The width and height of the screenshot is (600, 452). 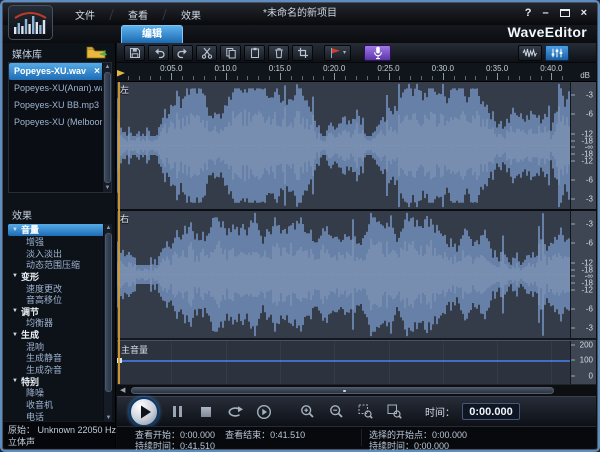 What do you see at coordinates (206, 412) in the screenshot?
I see `stop-button` at bounding box center [206, 412].